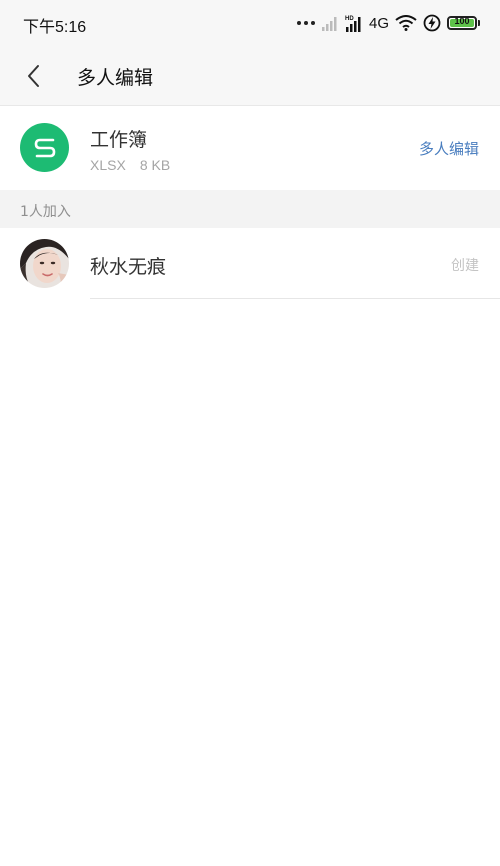 The height and width of the screenshot is (866, 500). I want to click on svg-text: HD, so click(349, 19).